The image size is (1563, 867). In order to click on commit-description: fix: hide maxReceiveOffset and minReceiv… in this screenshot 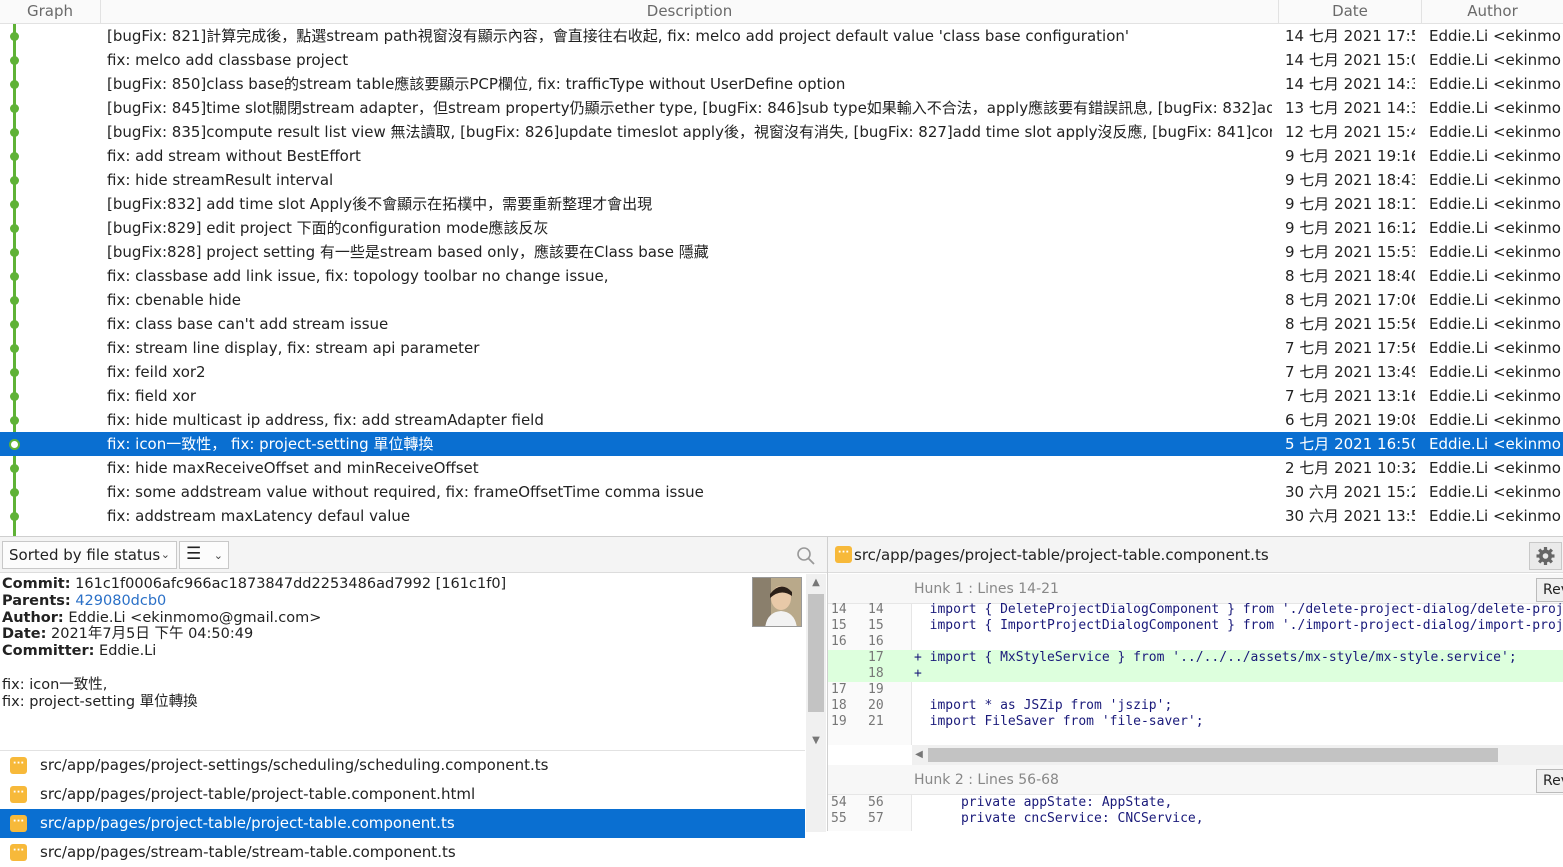, I will do `click(293, 468)`.